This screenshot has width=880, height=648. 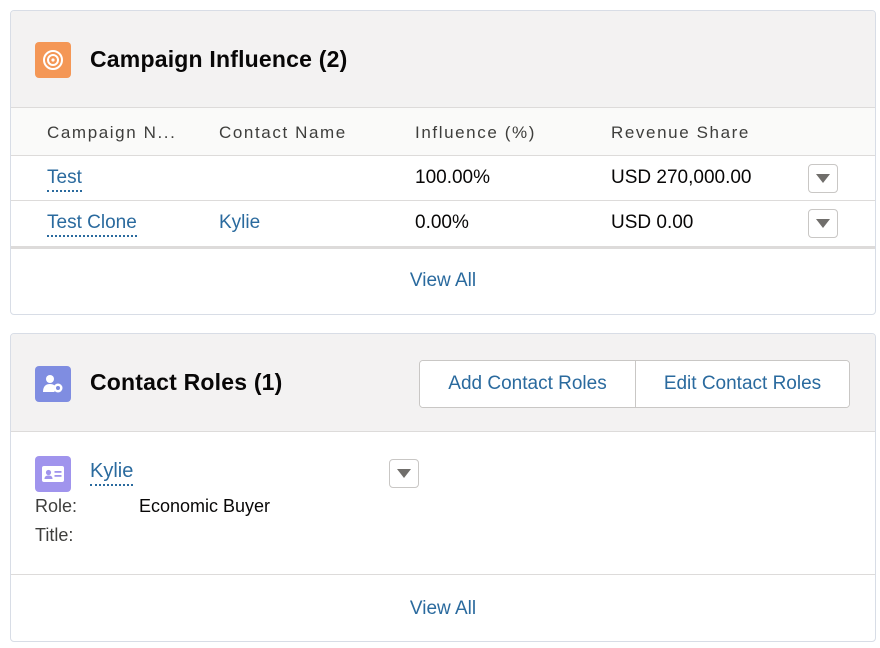 What do you see at coordinates (218, 59) in the screenshot?
I see `campaign-influence-title: Campaign Influence (2)` at bounding box center [218, 59].